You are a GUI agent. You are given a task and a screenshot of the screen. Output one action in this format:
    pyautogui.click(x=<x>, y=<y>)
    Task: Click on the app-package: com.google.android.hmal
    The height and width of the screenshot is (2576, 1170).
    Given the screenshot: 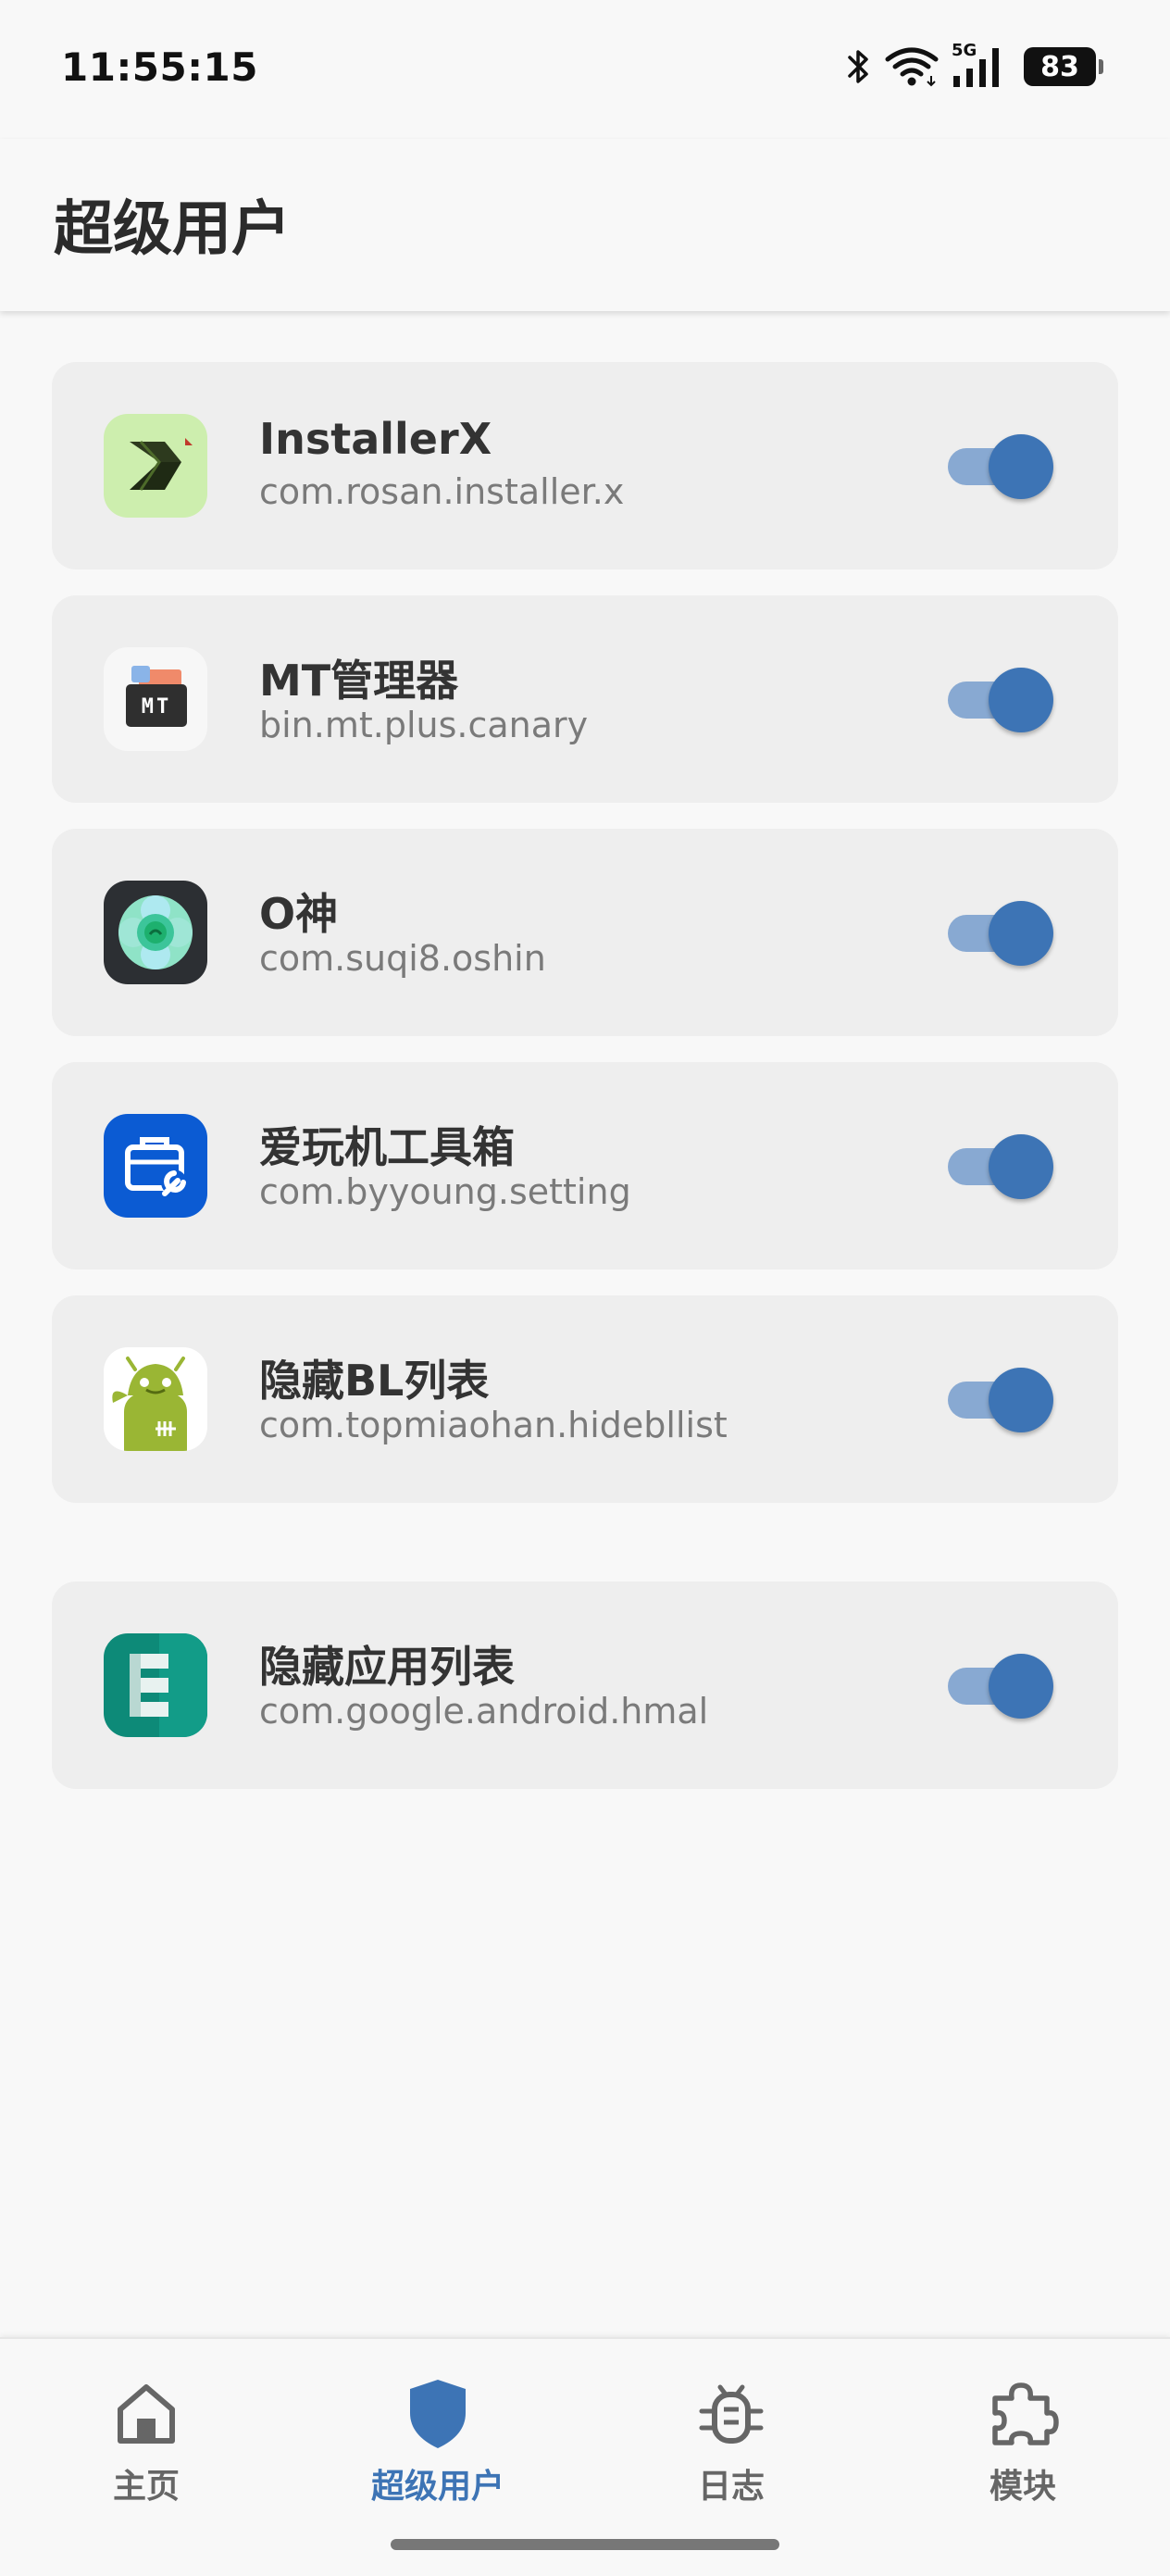 What is the action you would take?
    pyautogui.click(x=484, y=1711)
    